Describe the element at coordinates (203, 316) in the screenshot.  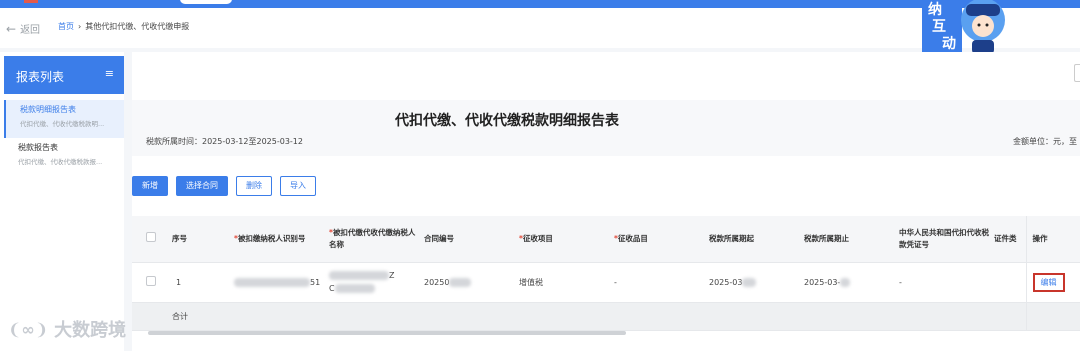
I see `total-label: 合计` at that location.